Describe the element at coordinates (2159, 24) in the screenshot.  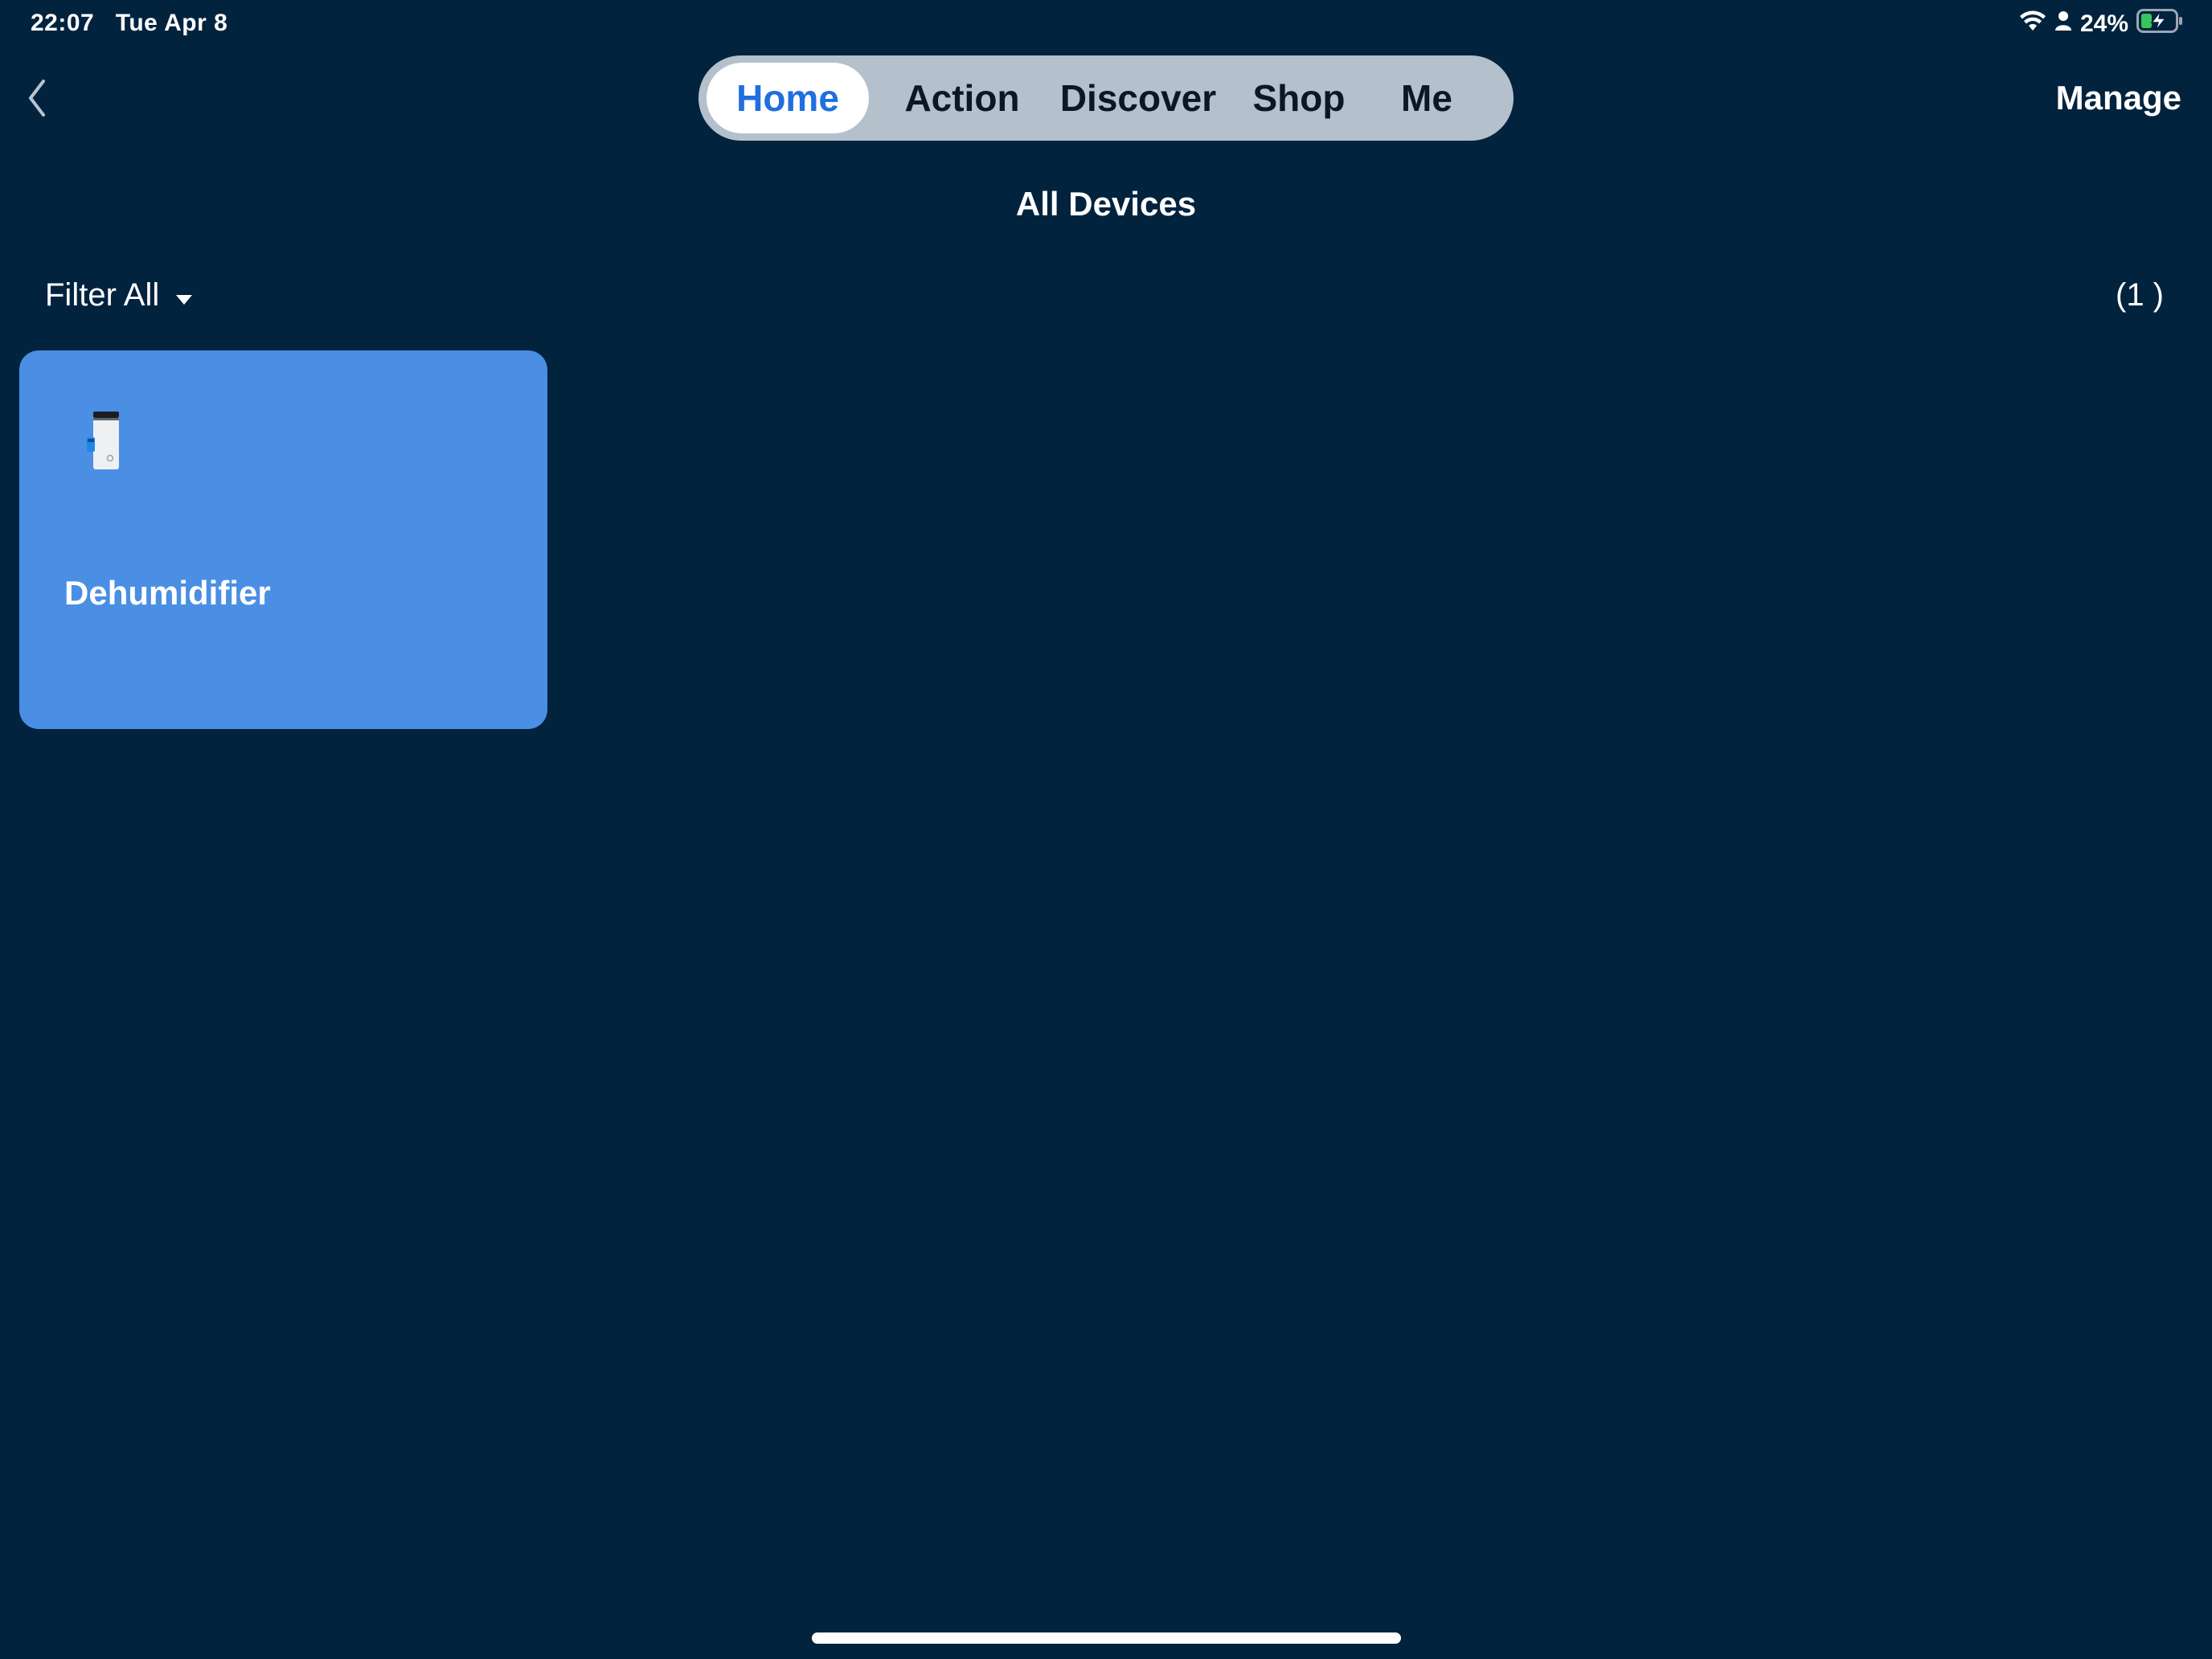
I see `battery-charging-icon` at that location.